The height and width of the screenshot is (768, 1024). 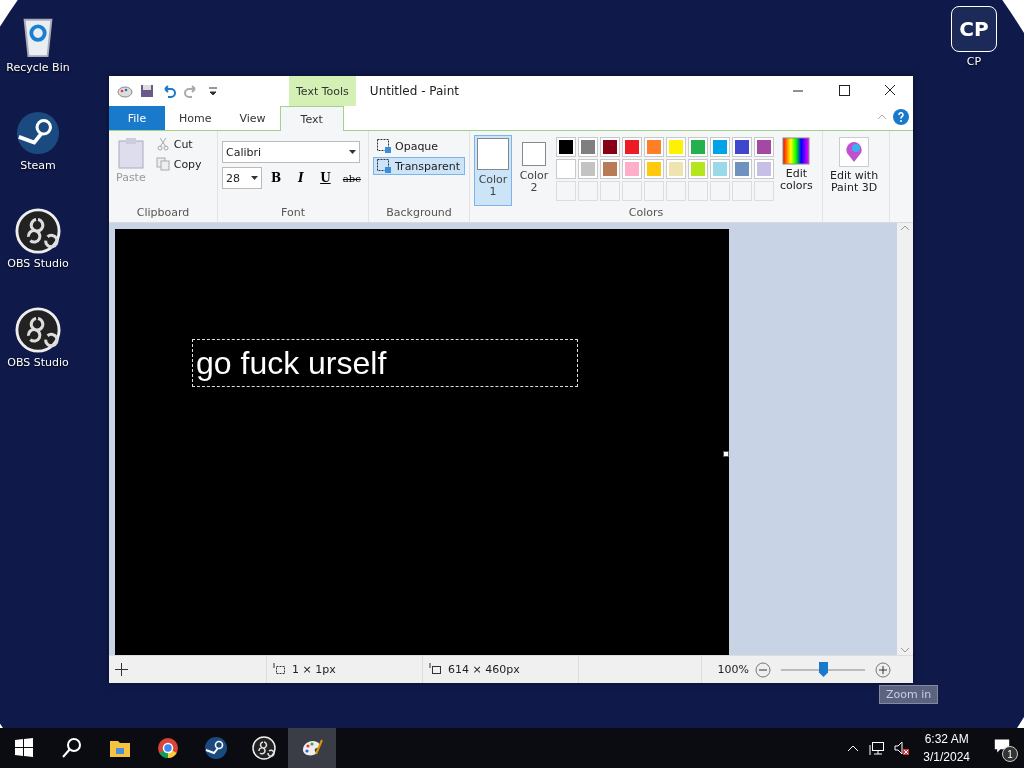 I want to click on help-icon, so click(x=901, y=117).